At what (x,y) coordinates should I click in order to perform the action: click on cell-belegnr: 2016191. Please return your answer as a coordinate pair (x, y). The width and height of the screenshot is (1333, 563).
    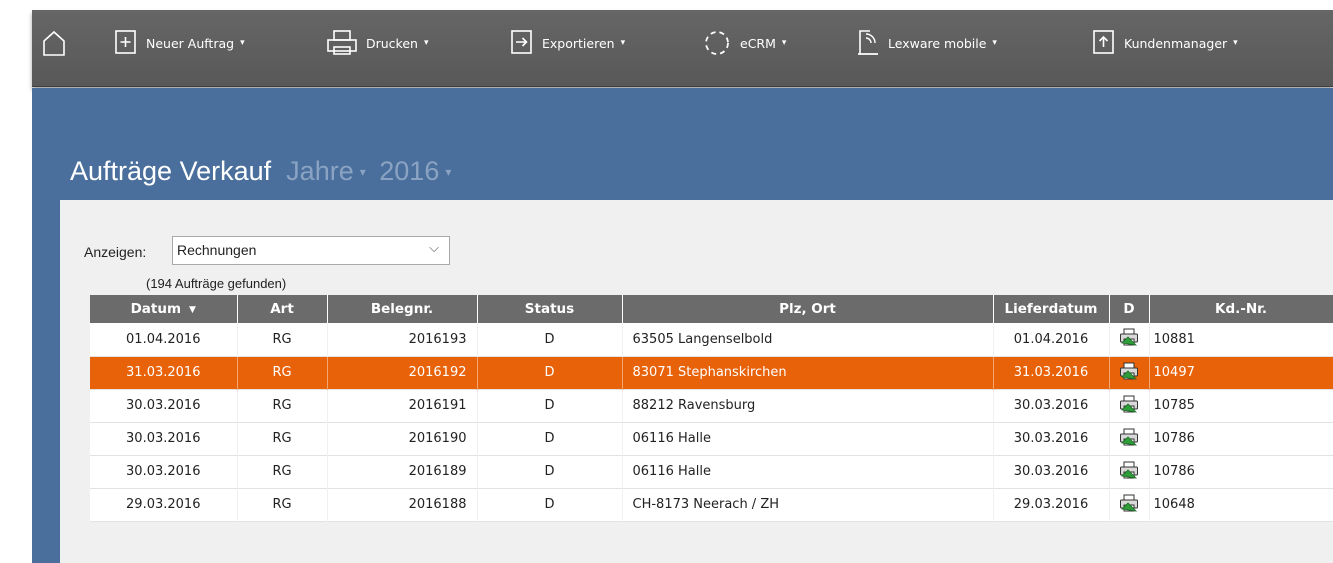
    Looking at the image, I should click on (402, 405).